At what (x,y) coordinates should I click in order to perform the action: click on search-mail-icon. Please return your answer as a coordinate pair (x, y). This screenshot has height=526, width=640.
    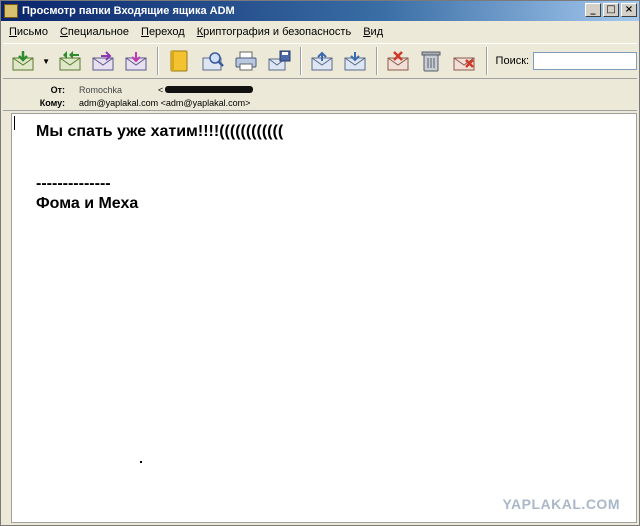
    Looking at the image, I should click on (213, 61).